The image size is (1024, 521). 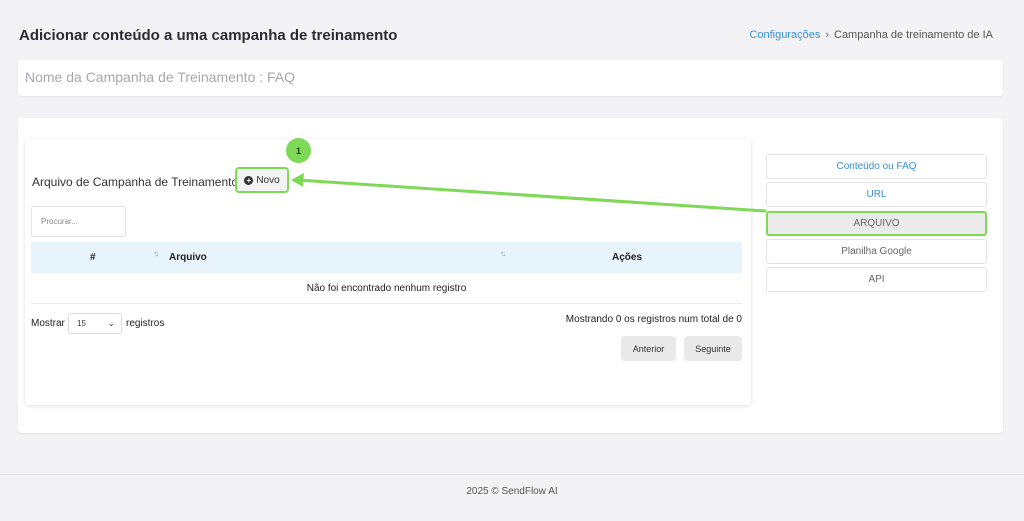 What do you see at coordinates (627, 257) in the screenshot?
I see `column-header-acoes: Ações` at bounding box center [627, 257].